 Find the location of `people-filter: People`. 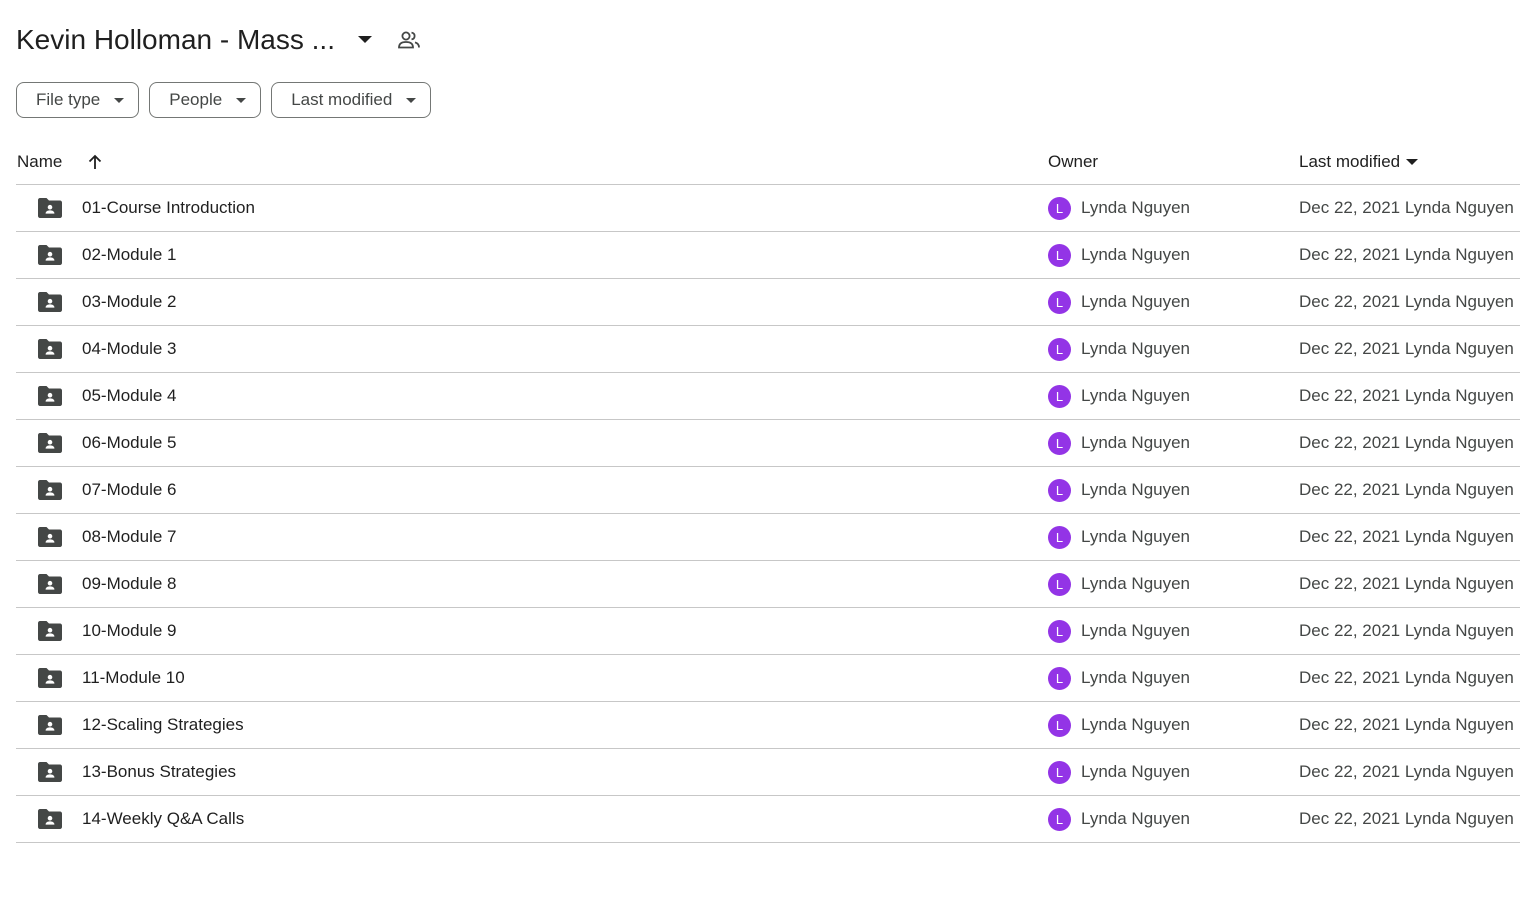

people-filter: People is located at coordinates (205, 100).